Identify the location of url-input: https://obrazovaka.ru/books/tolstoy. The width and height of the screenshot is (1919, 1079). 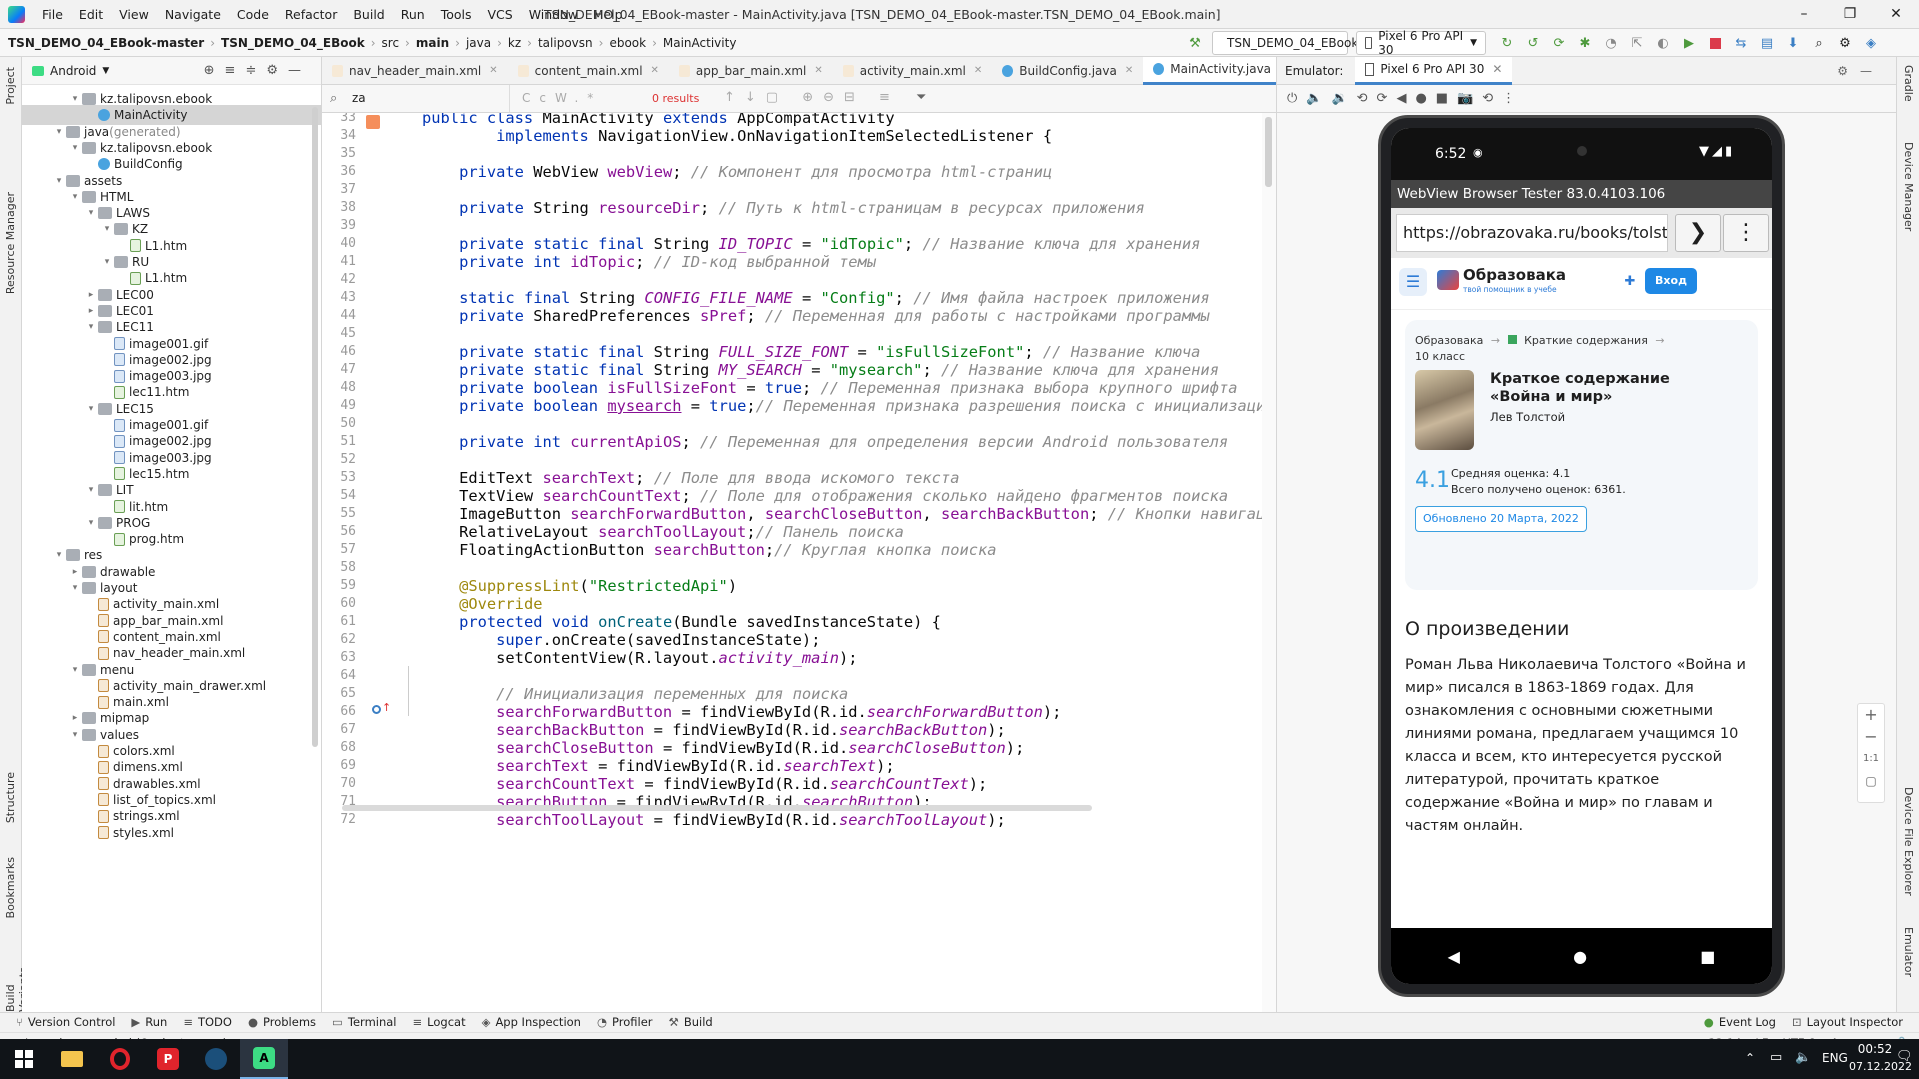
(1532, 233).